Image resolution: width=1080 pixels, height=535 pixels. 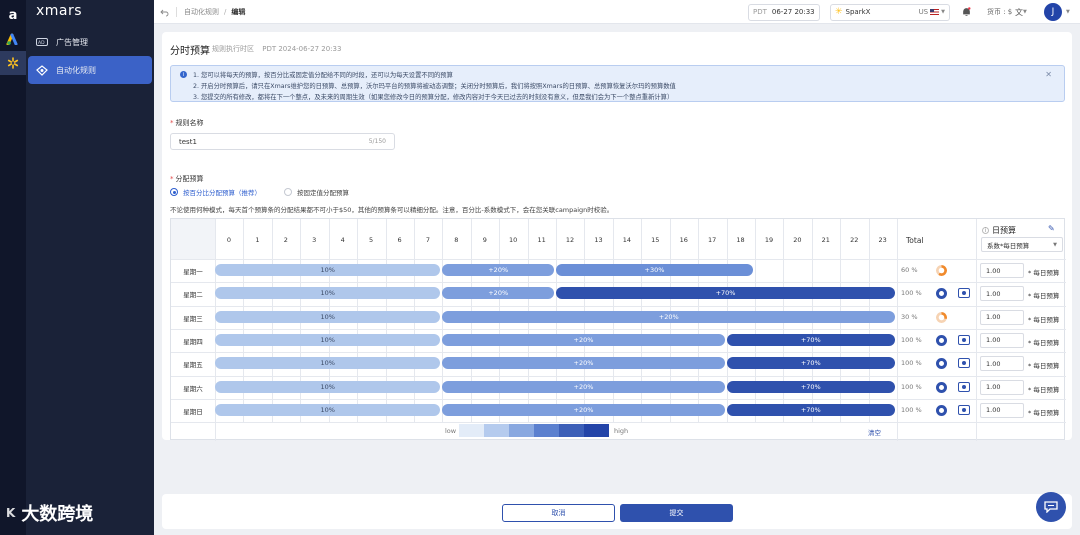 I want to click on market-account: ✳ SparkX, so click(x=852, y=12).